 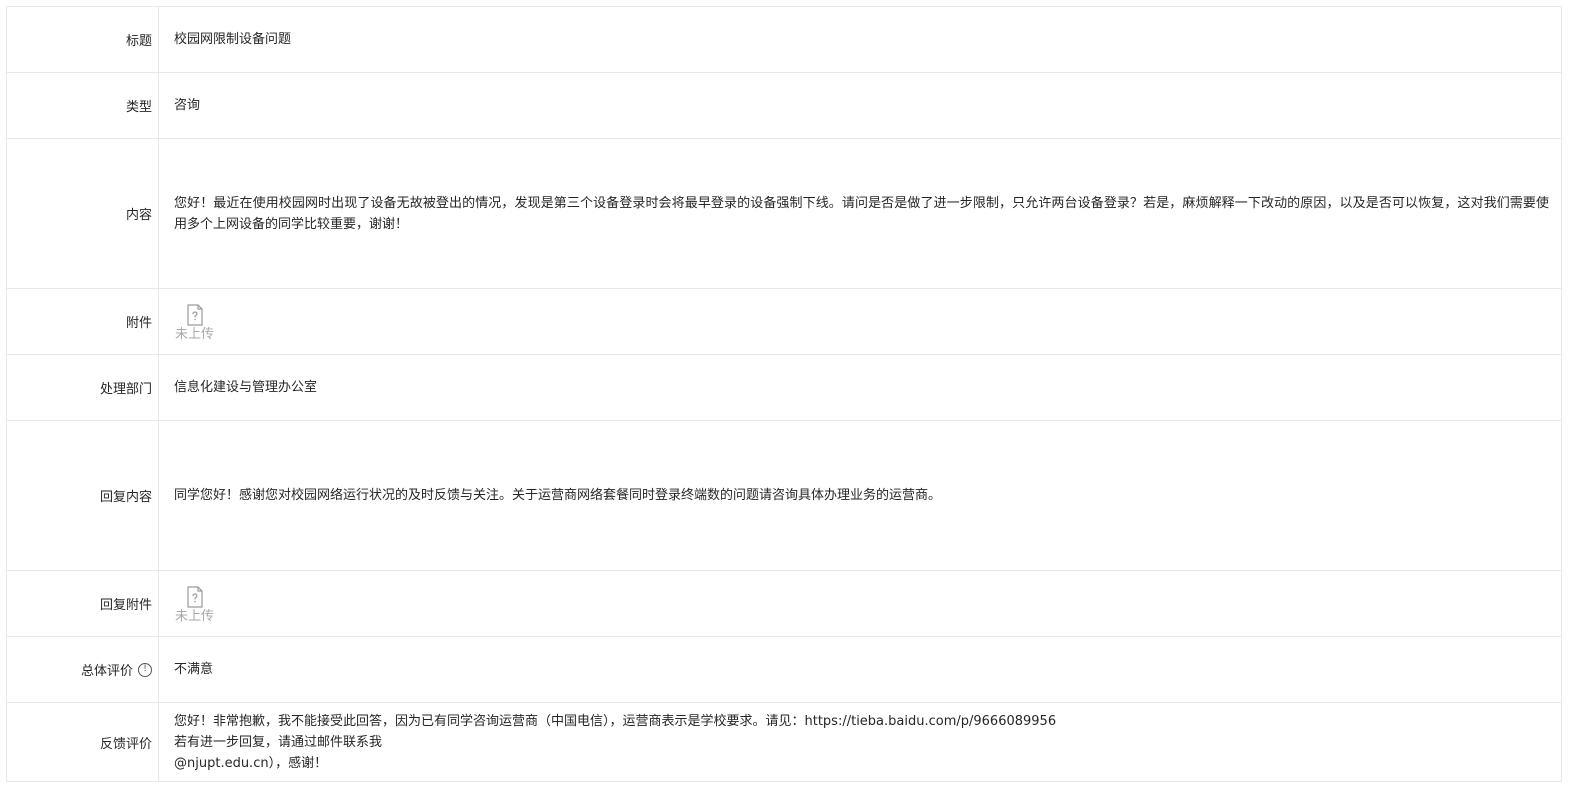 What do you see at coordinates (106, 671) in the screenshot?
I see `rating-label: 总体评价` at bounding box center [106, 671].